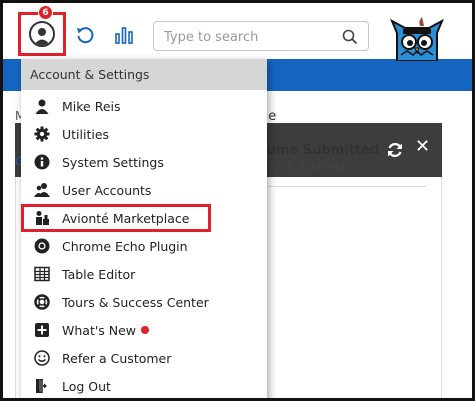 The image size is (475, 401). Describe the element at coordinates (126, 218) in the screenshot. I see `menu-item-label: Avionté Marketplace` at that location.